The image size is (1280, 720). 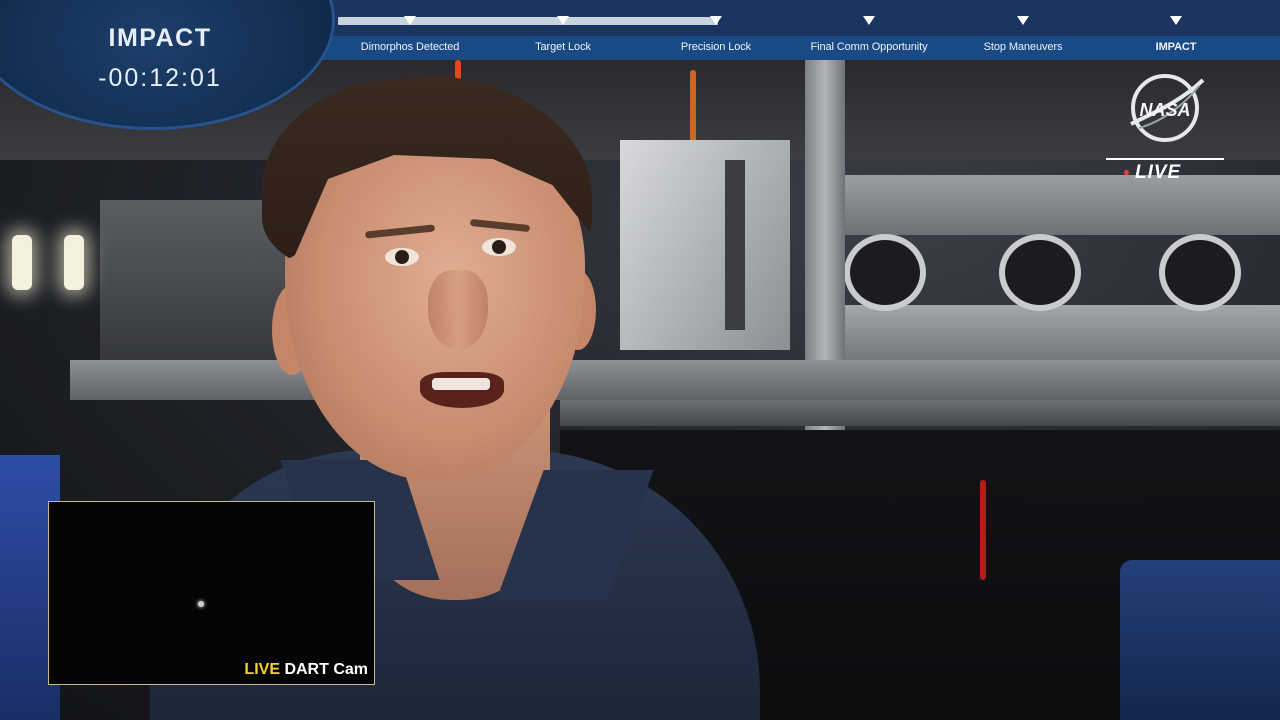 I want to click on nasa-logo-icon: NASA, so click(x=1167, y=108).